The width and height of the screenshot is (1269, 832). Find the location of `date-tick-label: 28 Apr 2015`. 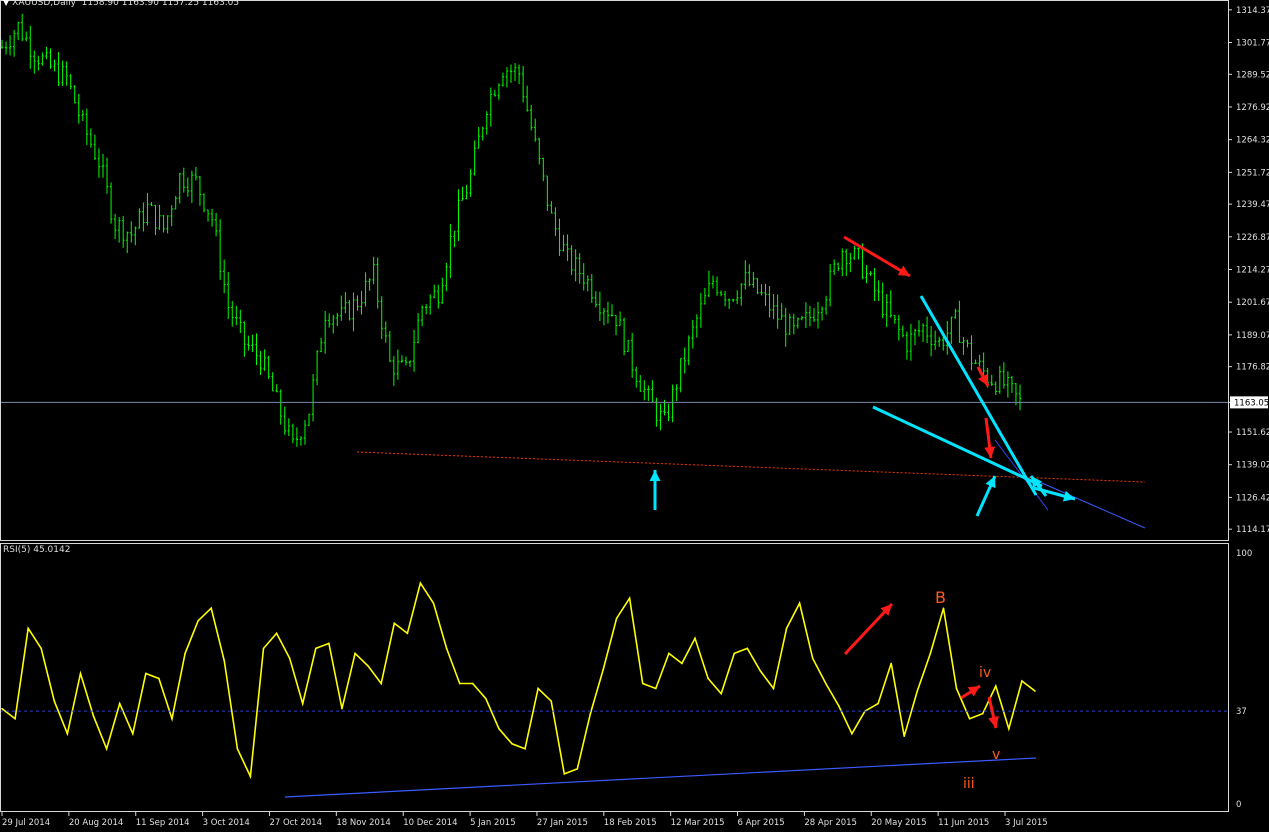

date-tick-label: 28 Apr 2015 is located at coordinates (830, 823).